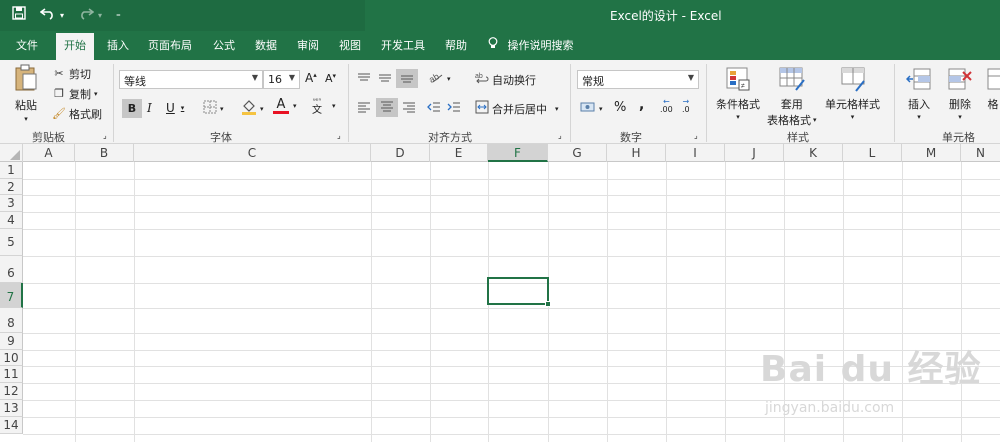 The height and width of the screenshot is (442, 1000). I want to click on increase-indent-button, so click(454, 108).